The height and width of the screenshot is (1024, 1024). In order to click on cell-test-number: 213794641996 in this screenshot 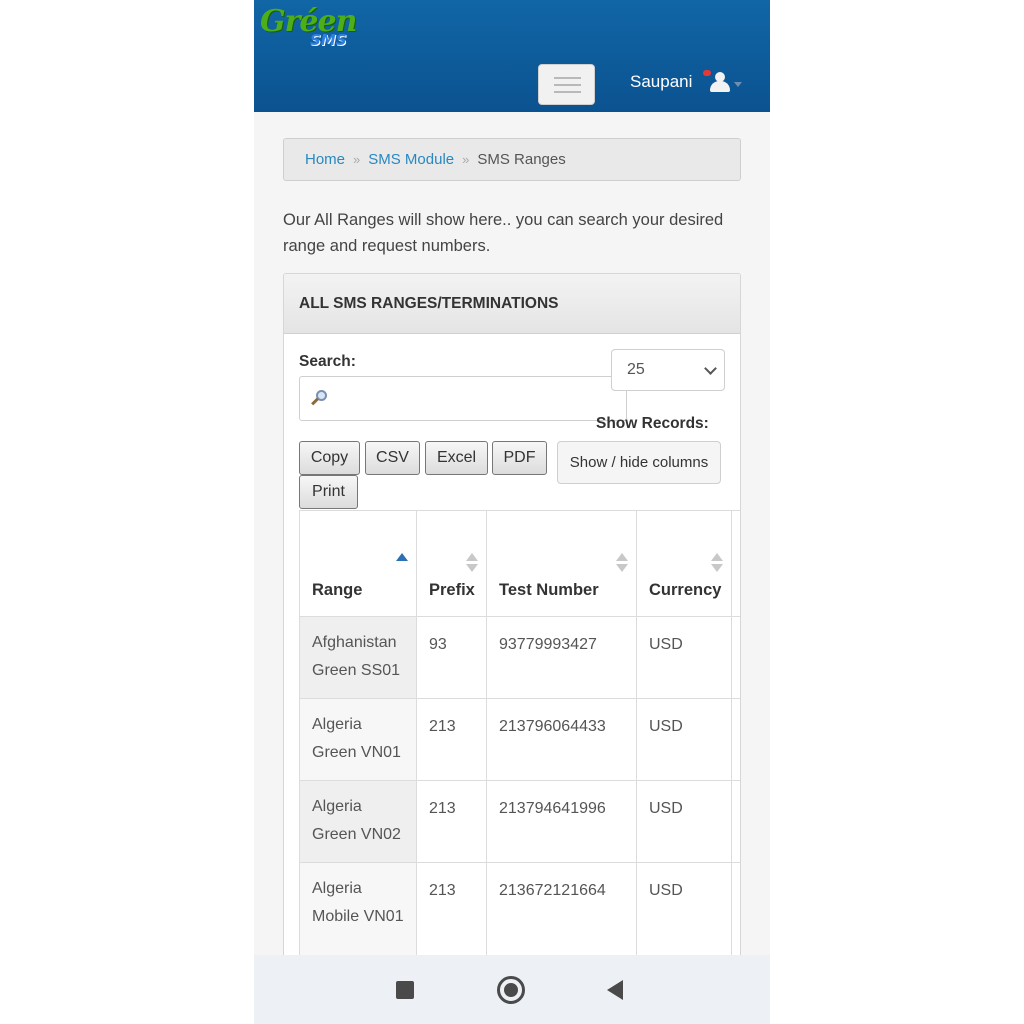, I will do `click(561, 821)`.